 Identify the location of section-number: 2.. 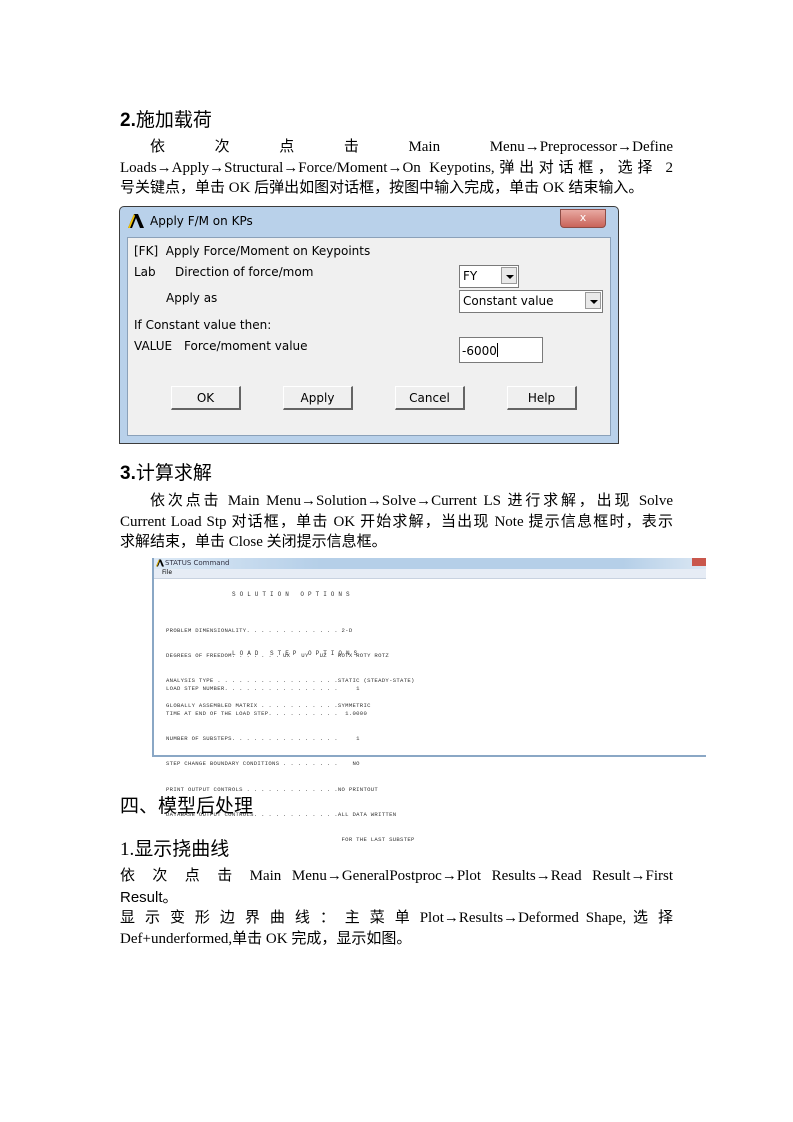
(128, 120).